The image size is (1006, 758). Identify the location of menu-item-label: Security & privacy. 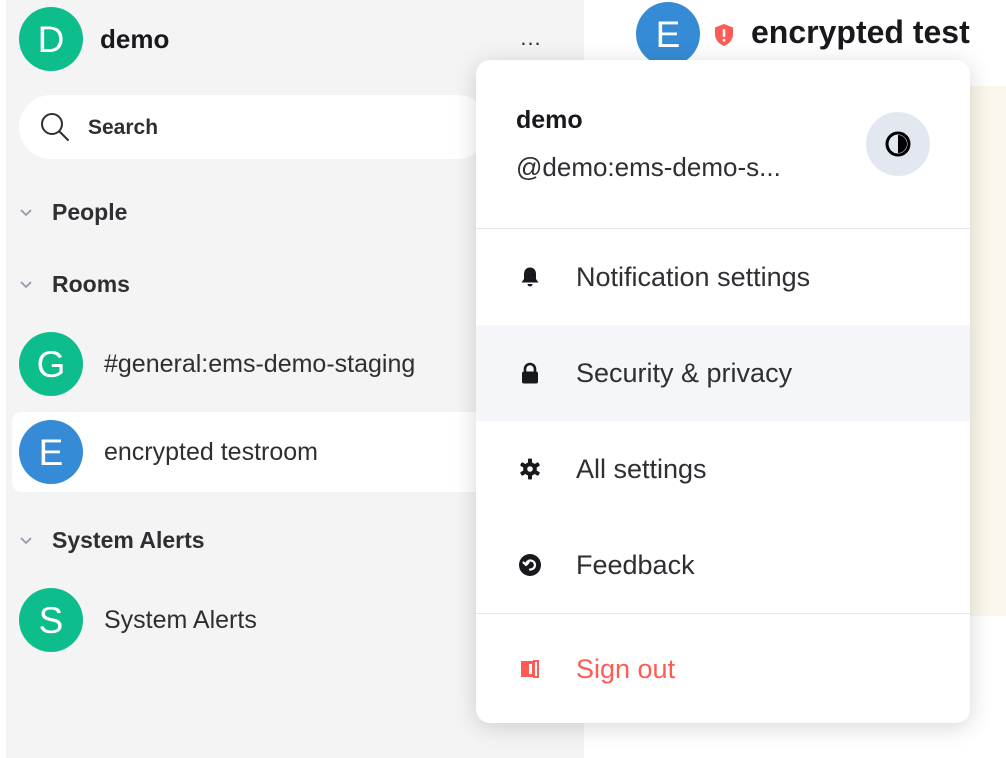
(684, 373).